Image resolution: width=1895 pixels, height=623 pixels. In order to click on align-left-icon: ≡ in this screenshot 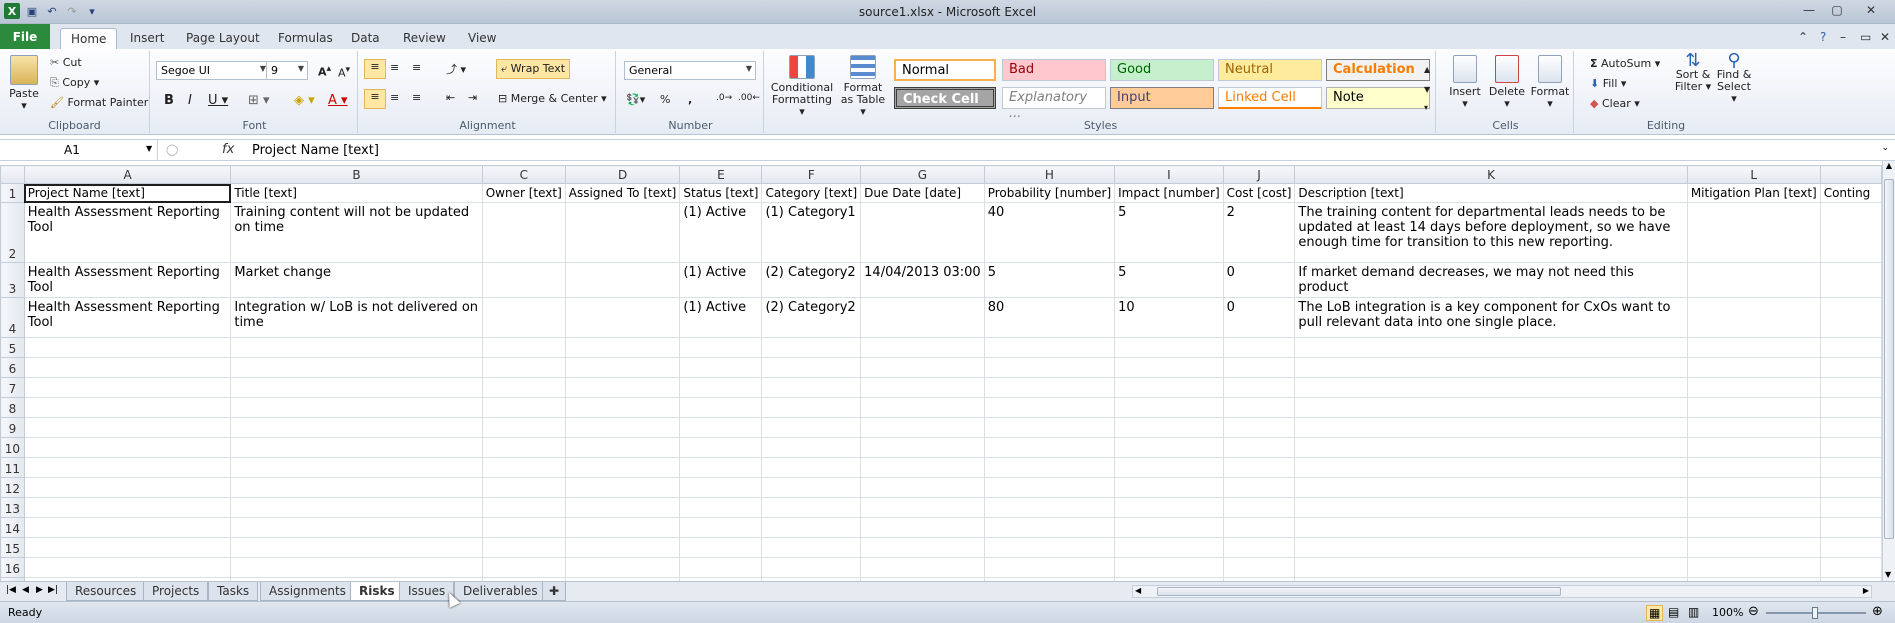, I will do `click(375, 99)`.